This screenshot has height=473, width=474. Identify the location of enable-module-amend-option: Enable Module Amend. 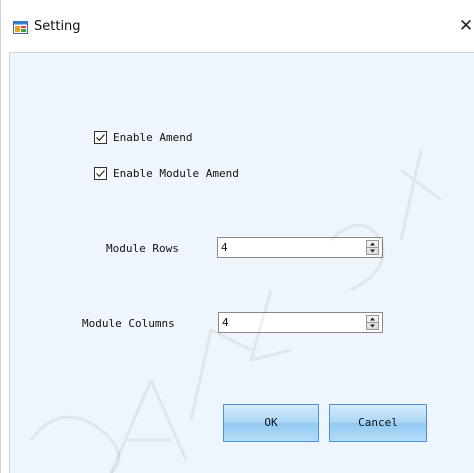
(166, 173).